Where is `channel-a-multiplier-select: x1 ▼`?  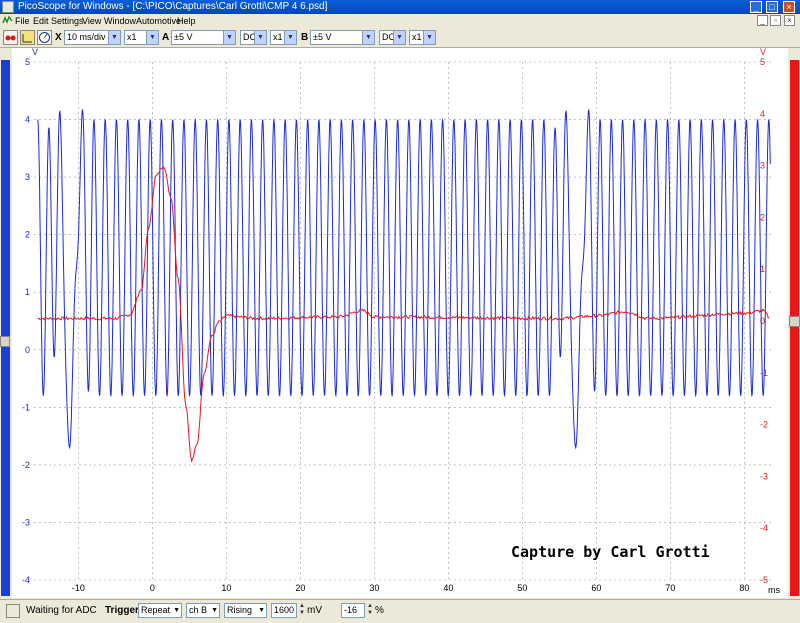 channel-a-multiplier-select: x1 ▼ is located at coordinates (283, 37).